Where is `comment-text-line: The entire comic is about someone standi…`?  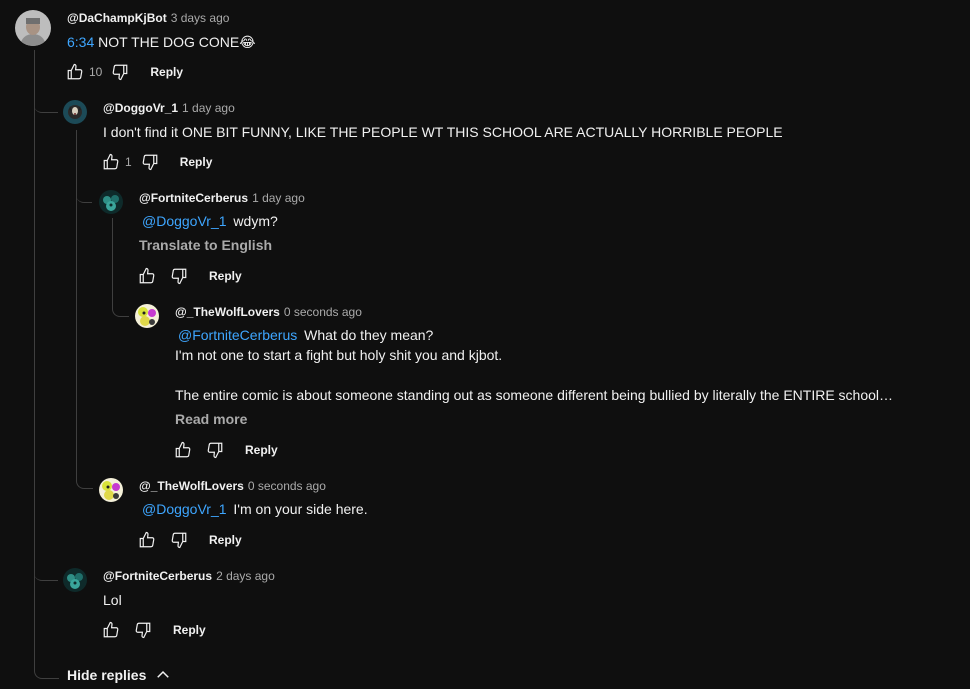
comment-text-line: The entire comic is about someone standi… is located at coordinates (534, 395).